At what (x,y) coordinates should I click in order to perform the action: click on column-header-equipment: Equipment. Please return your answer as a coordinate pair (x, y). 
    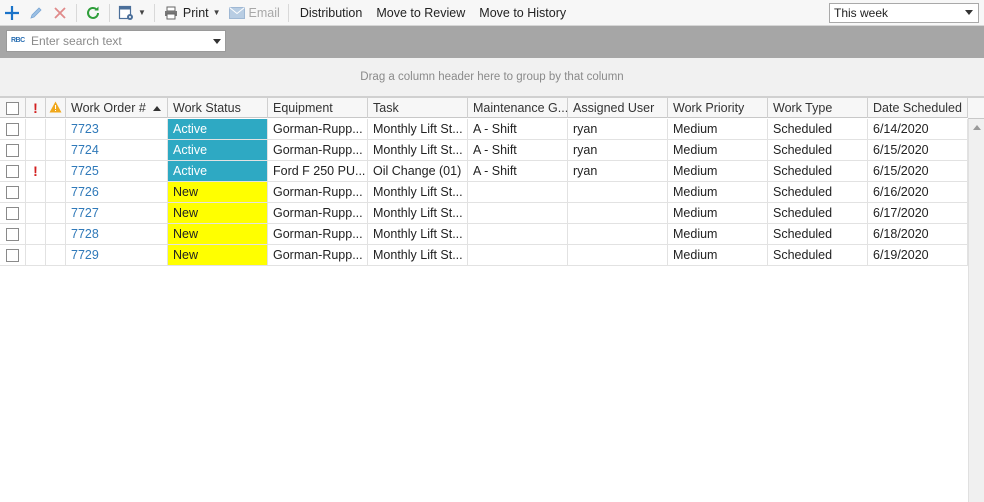
    Looking at the image, I should click on (318, 108).